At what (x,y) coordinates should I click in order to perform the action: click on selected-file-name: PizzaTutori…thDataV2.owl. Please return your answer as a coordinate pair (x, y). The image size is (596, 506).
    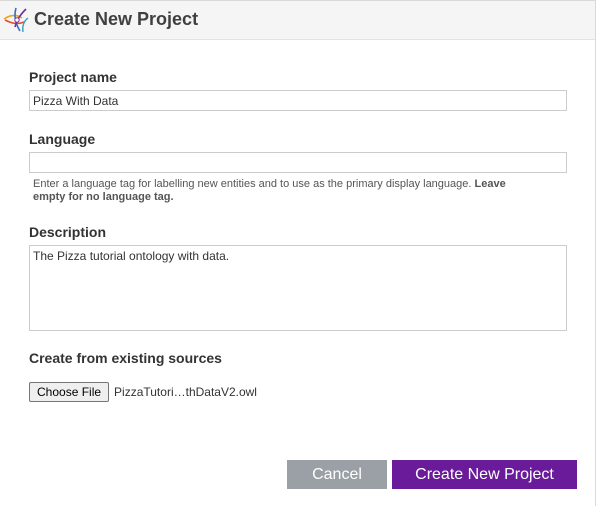
    Looking at the image, I should click on (185, 391).